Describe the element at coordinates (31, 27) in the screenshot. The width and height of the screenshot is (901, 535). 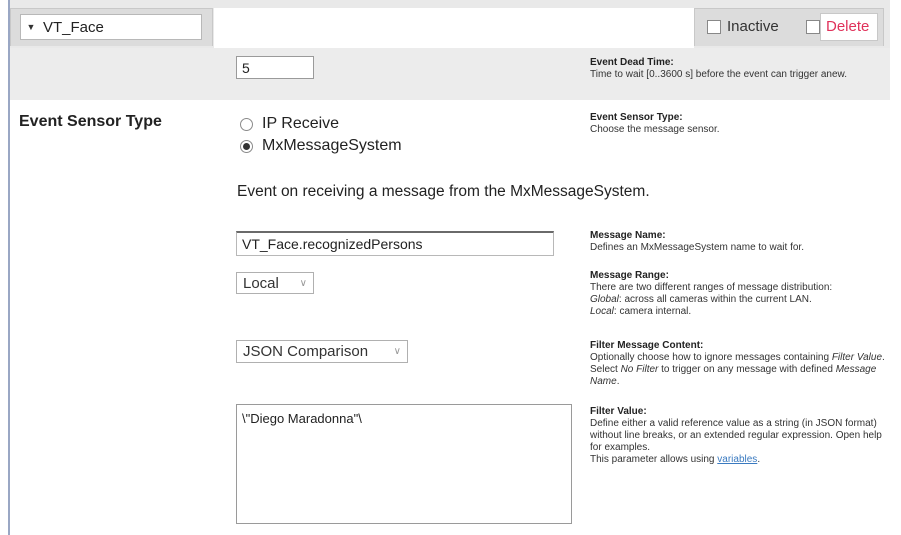
I see `collapse-caret-icon: ▼` at that location.